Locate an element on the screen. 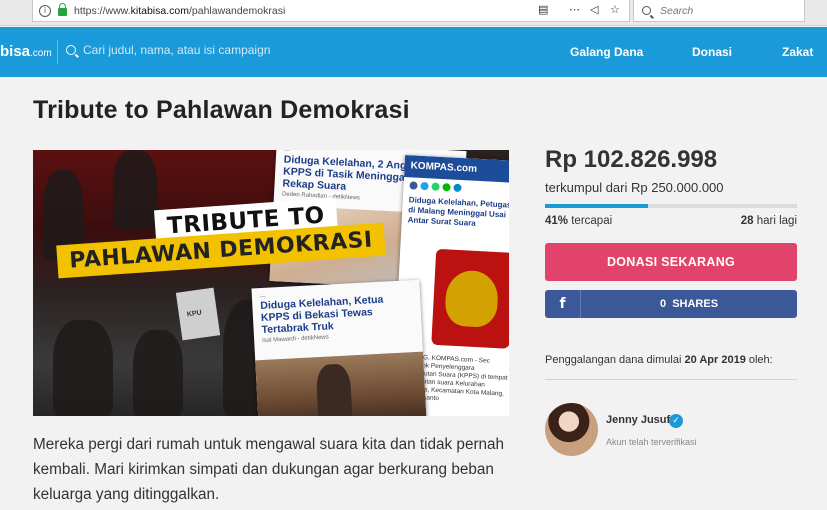  site-logo: bisa.com is located at coordinates (26, 51).